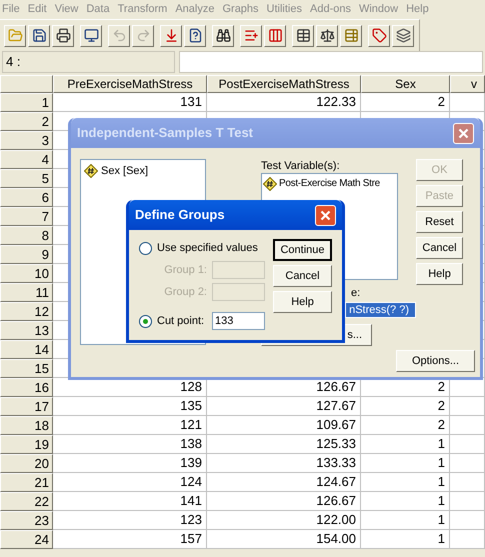 The width and height of the screenshot is (485, 557). What do you see at coordinates (26, 520) in the screenshot?
I see `row-header: 23` at bounding box center [26, 520].